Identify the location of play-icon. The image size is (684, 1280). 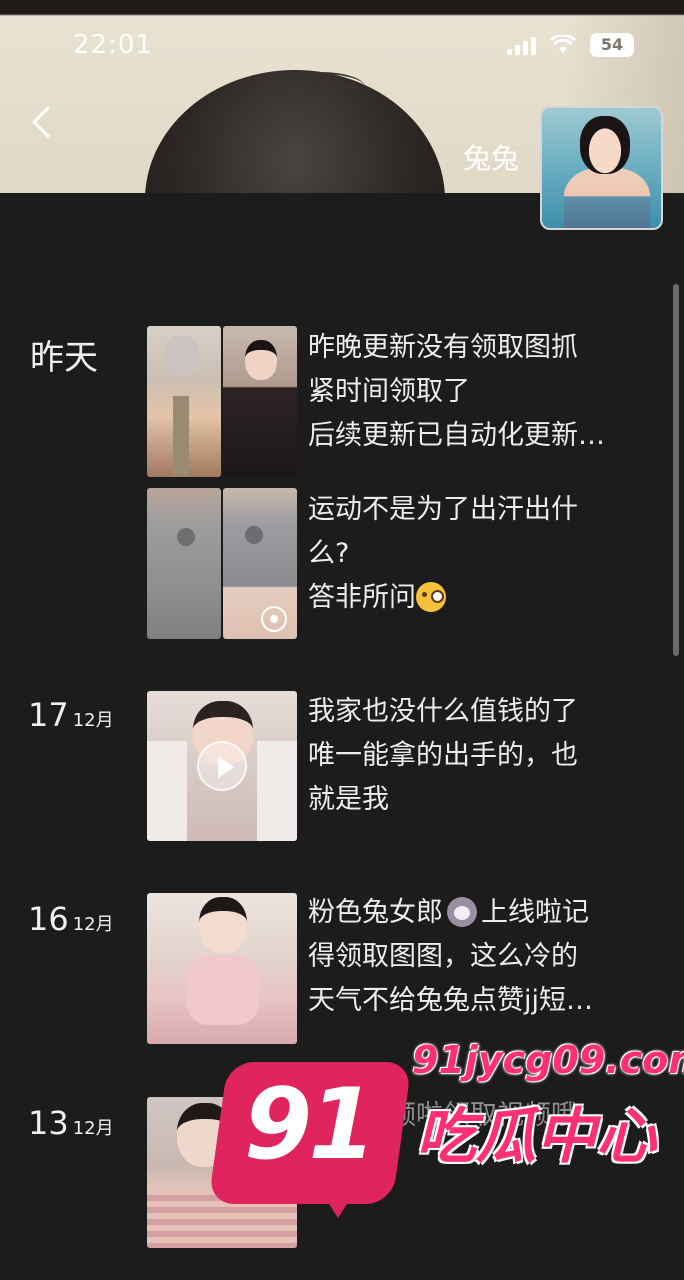
(222, 766).